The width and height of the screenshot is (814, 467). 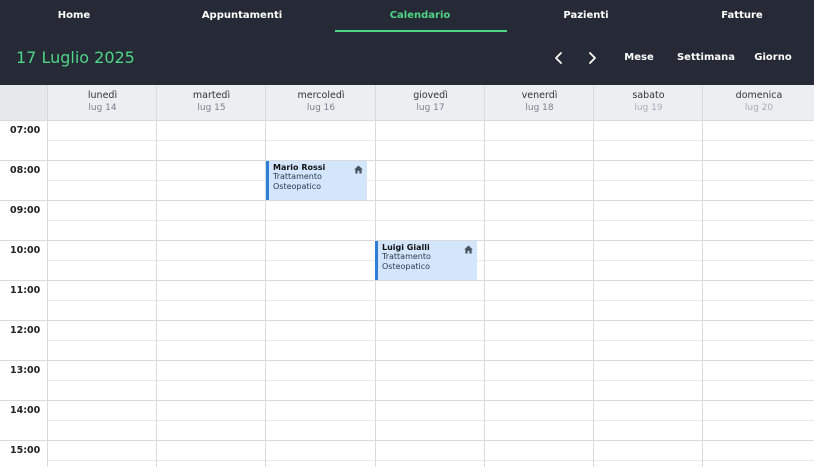 What do you see at coordinates (706, 58) in the screenshot?
I see `view-week-button: Settimana` at bounding box center [706, 58].